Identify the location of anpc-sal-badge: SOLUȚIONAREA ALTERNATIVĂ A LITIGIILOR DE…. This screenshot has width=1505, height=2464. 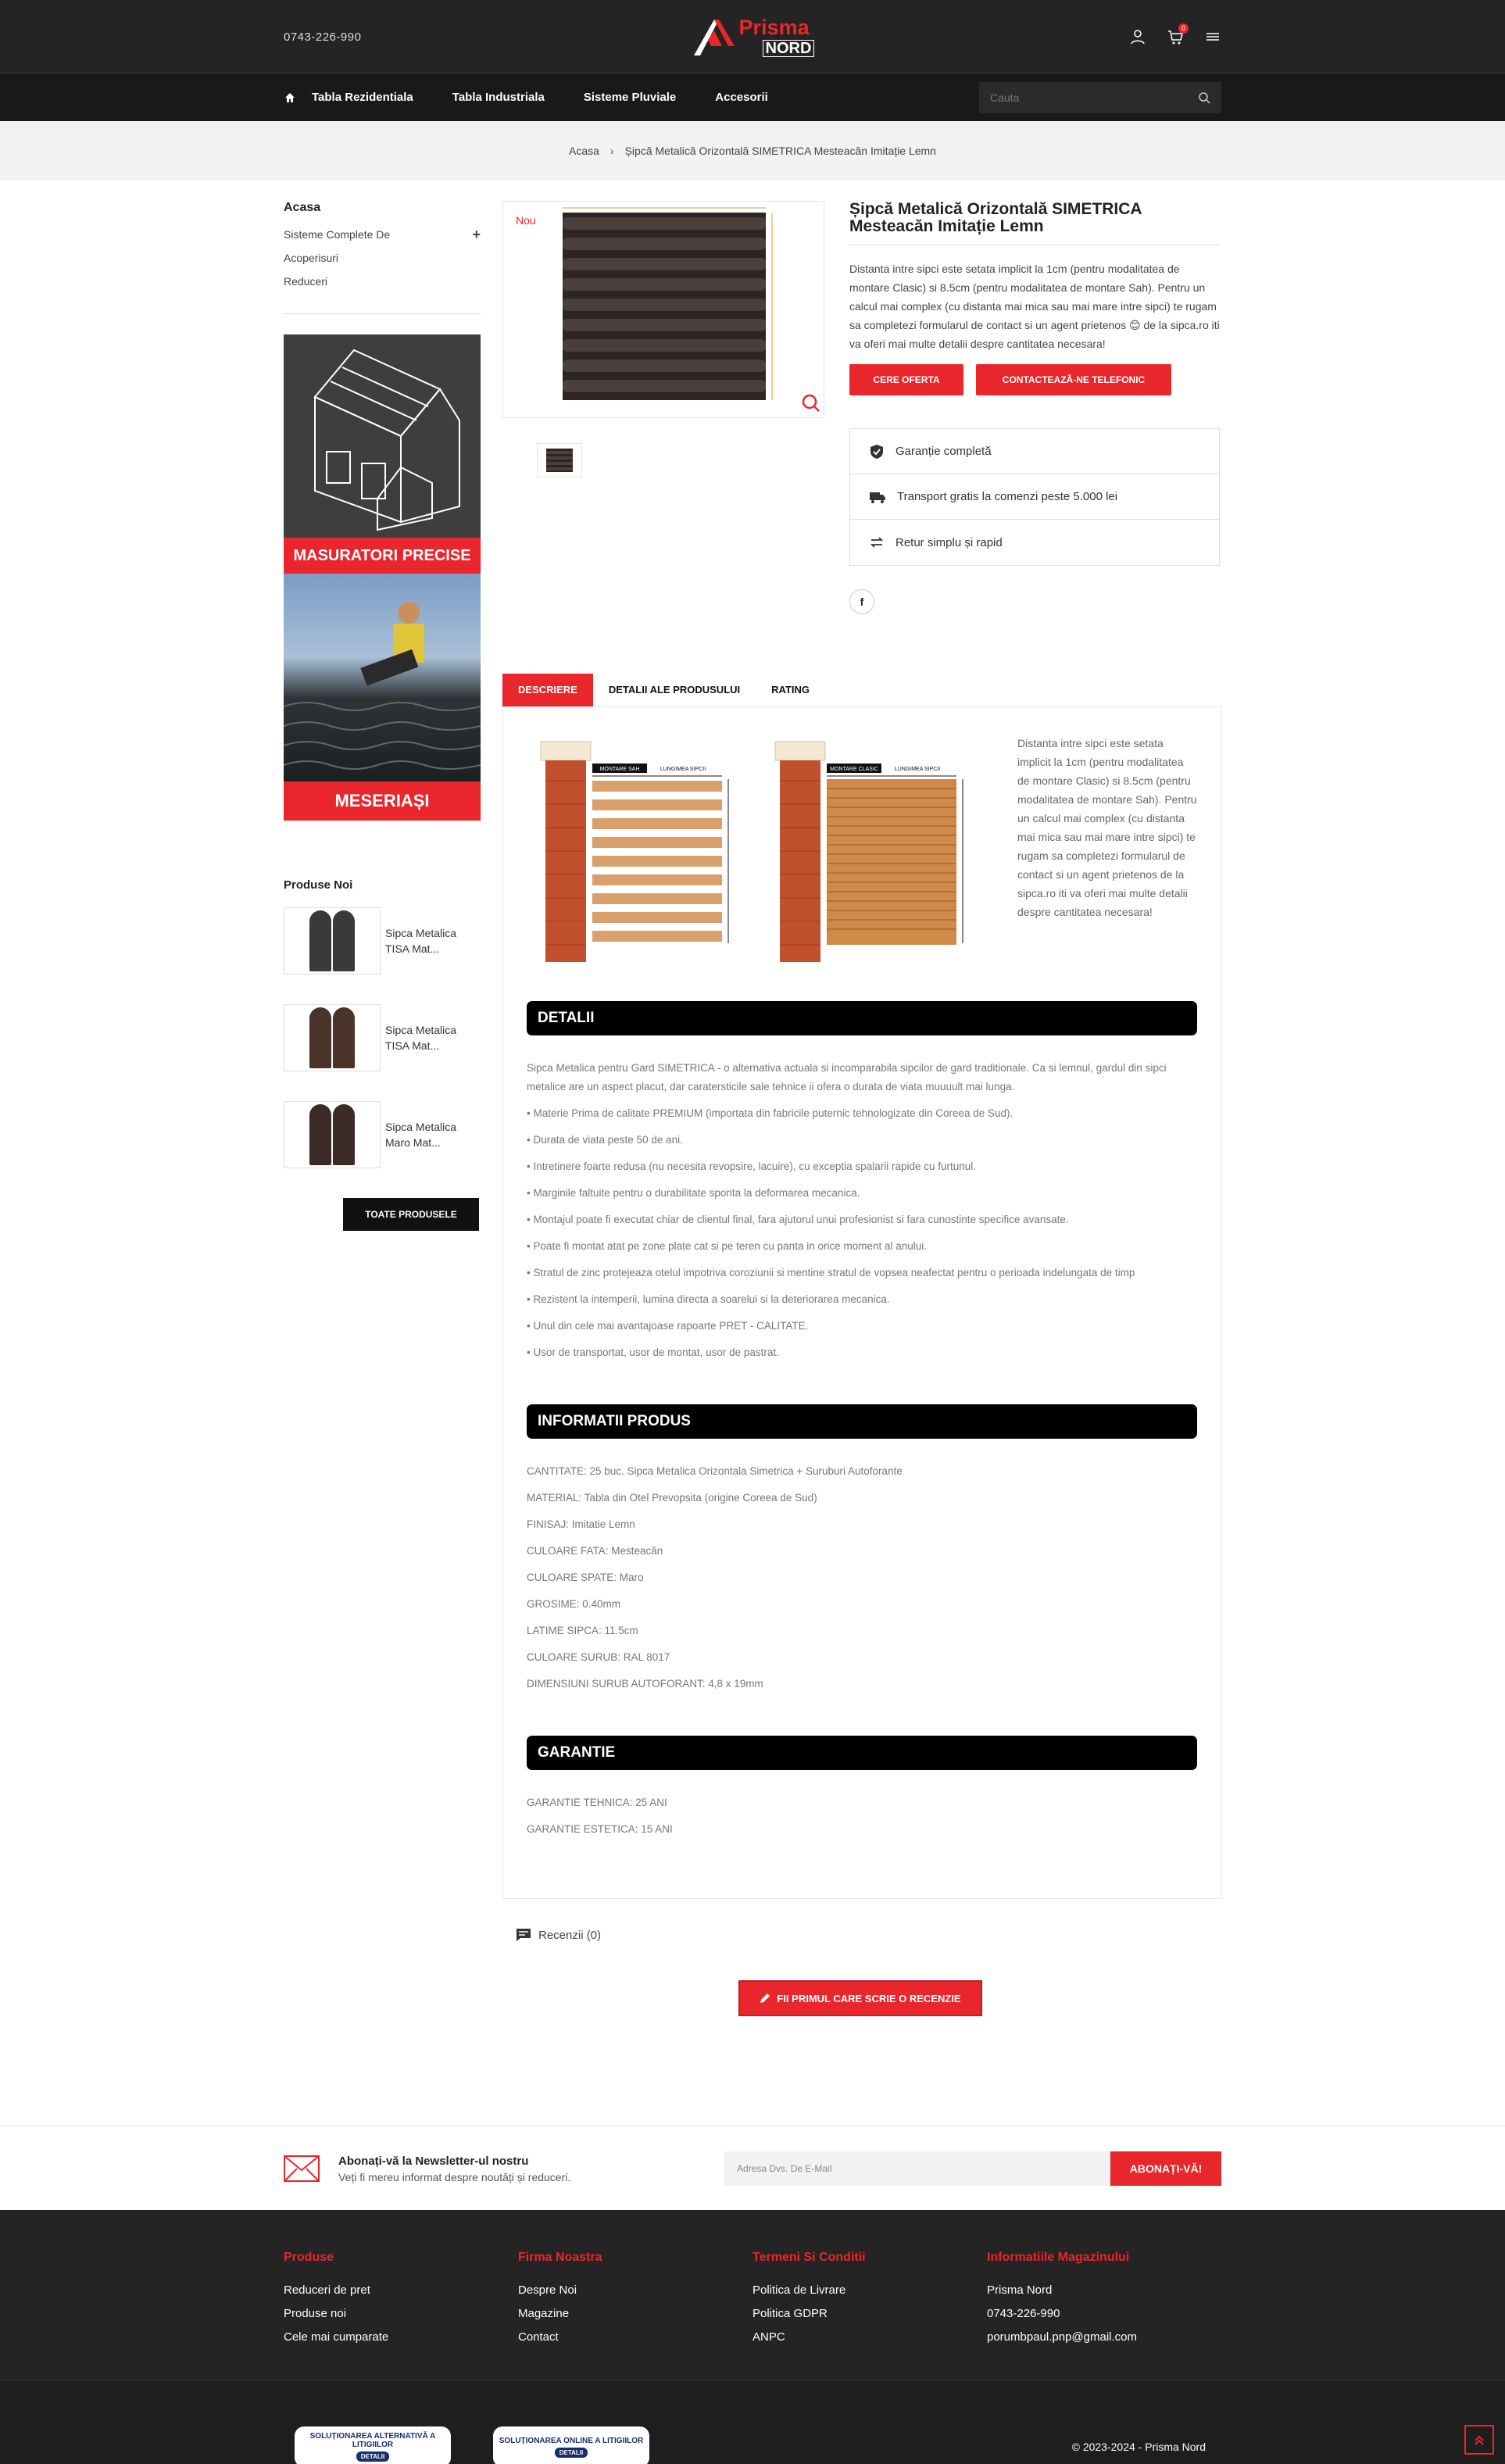
(373, 2445).